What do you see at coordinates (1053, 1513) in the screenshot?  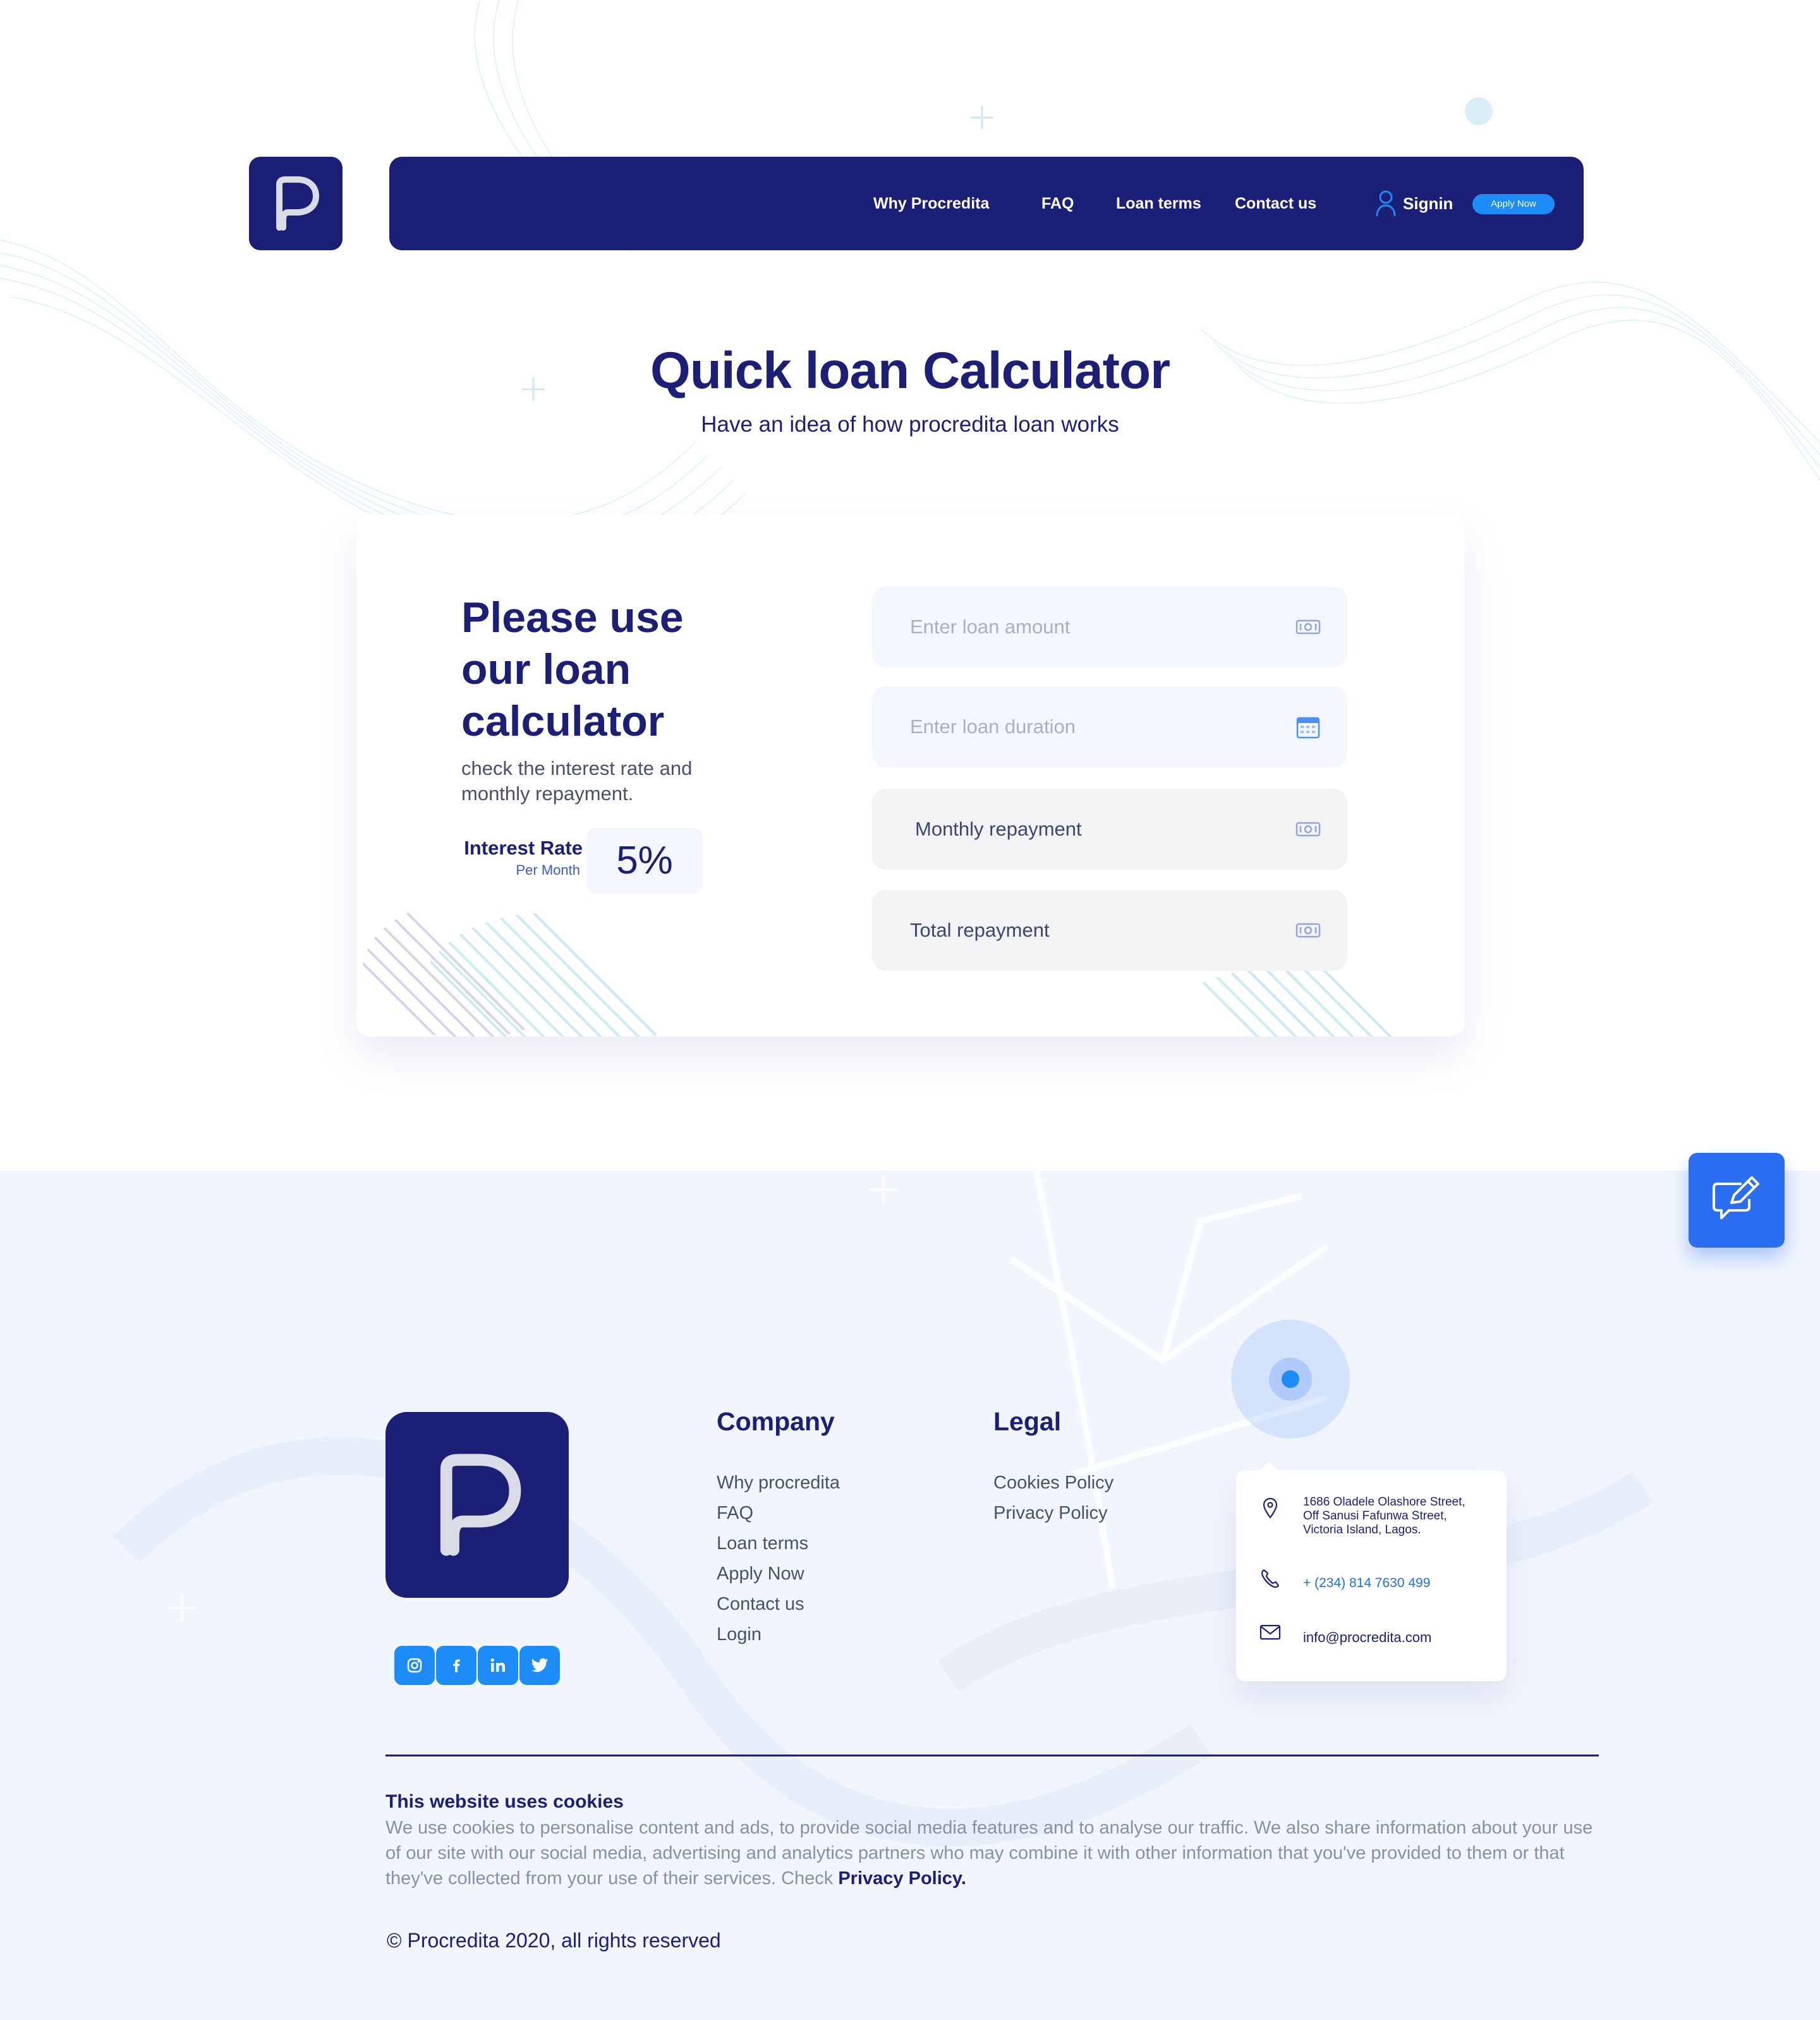 I see `footer-link-privacy-policy: Privacy Policy` at bounding box center [1053, 1513].